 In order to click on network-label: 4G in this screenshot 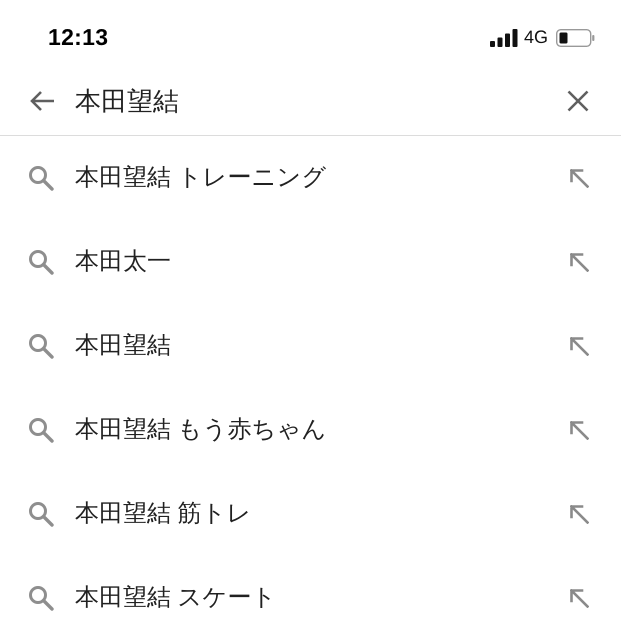, I will do `click(536, 38)`.